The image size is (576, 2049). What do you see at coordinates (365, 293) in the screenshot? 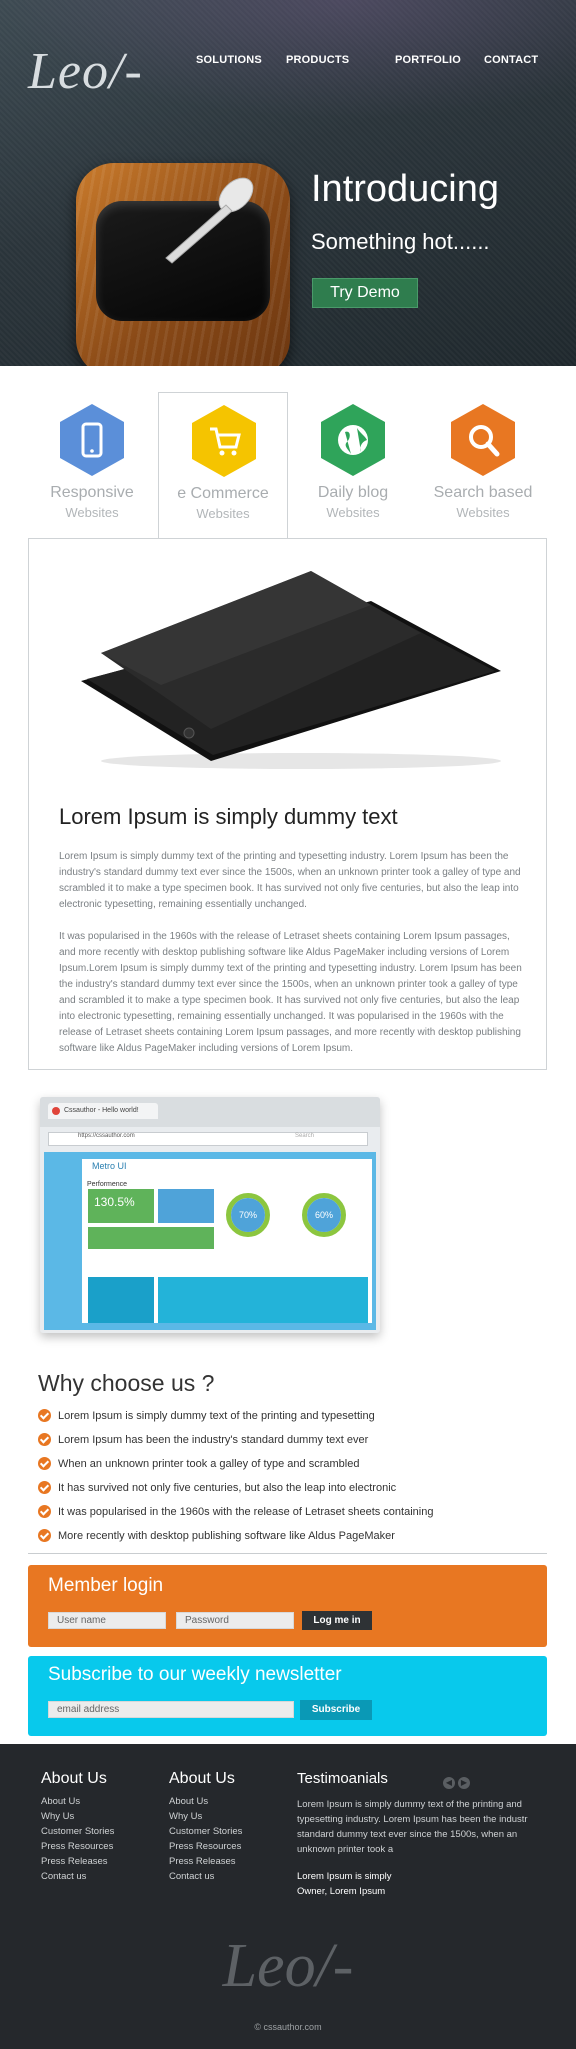
I see `try-demo-button: Try Demo` at bounding box center [365, 293].